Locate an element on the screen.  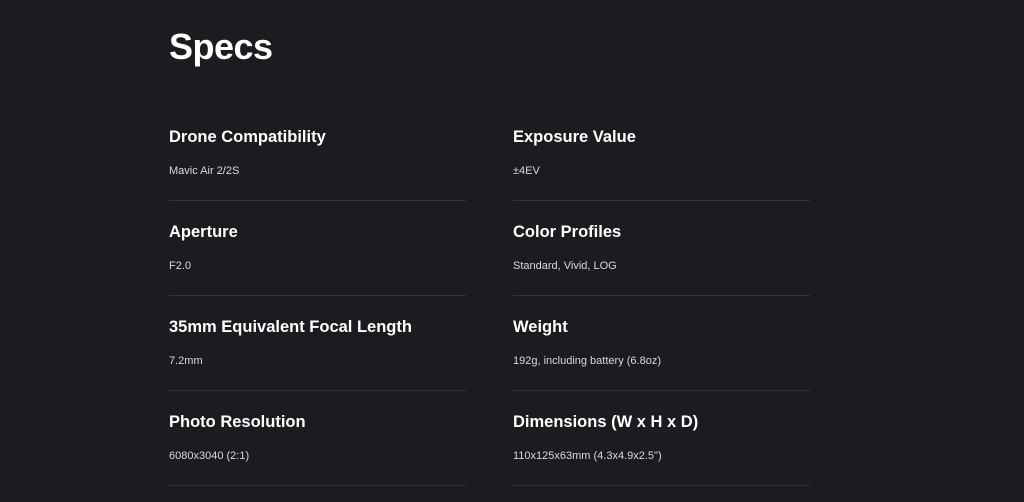
spec-value: 7.2mm is located at coordinates (186, 361).